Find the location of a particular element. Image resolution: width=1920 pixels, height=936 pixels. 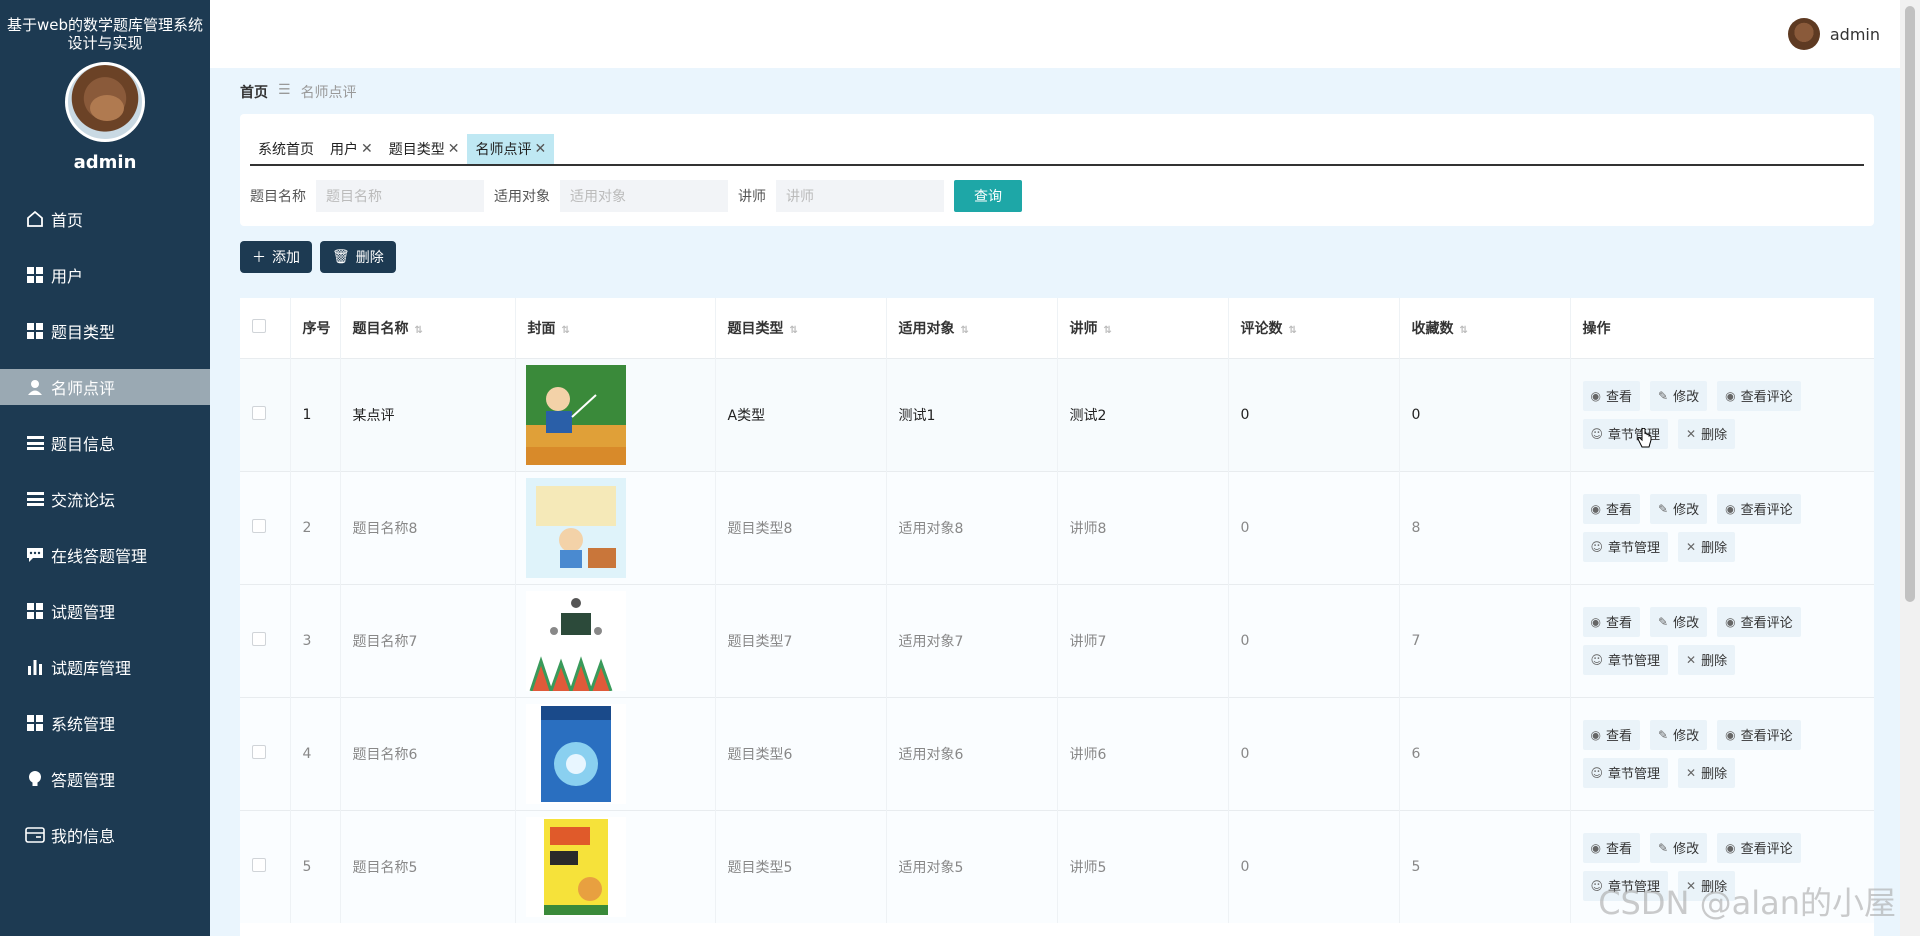

header-cover: 封面 ⇅ is located at coordinates (615, 328).